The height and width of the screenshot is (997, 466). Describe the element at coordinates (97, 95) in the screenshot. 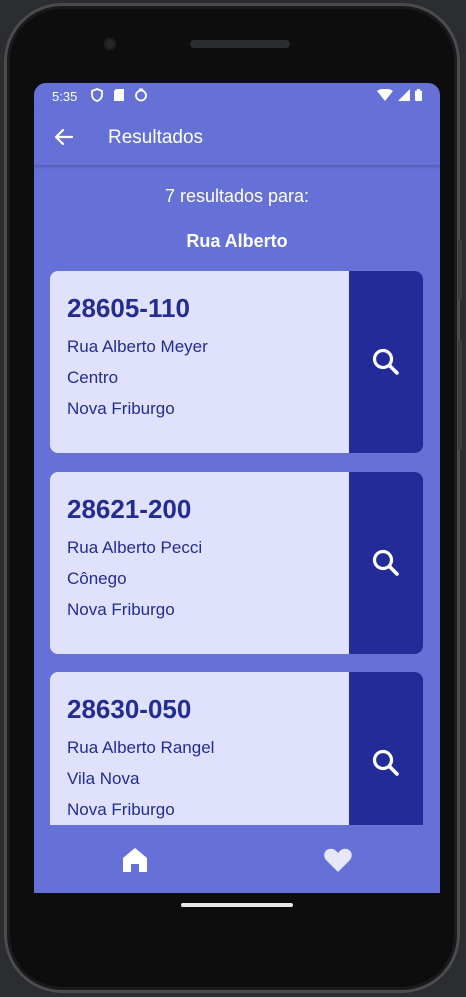

I see `shield-icon` at that location.